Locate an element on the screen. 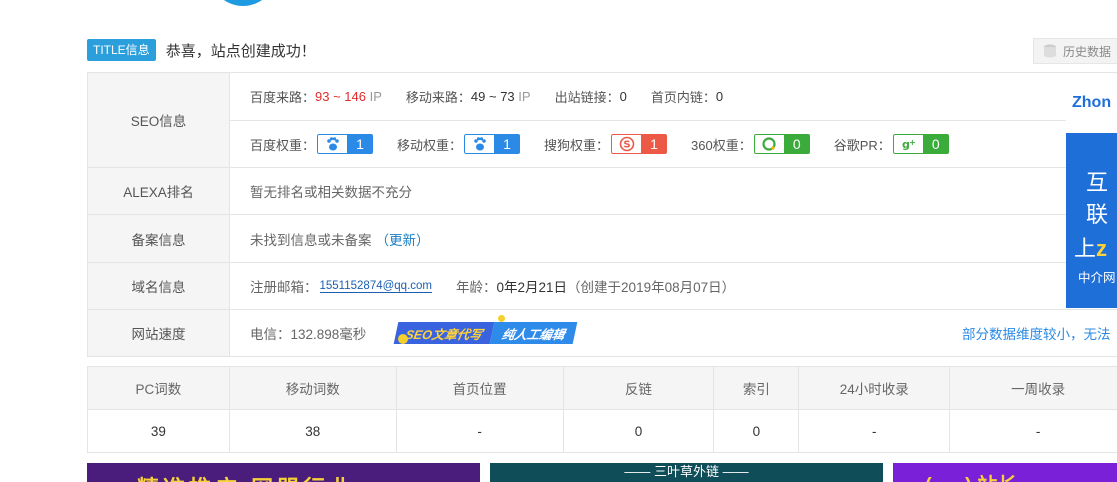  data-notice: 部分数据维度较小，无法 is located at coordinates (1036, 334).